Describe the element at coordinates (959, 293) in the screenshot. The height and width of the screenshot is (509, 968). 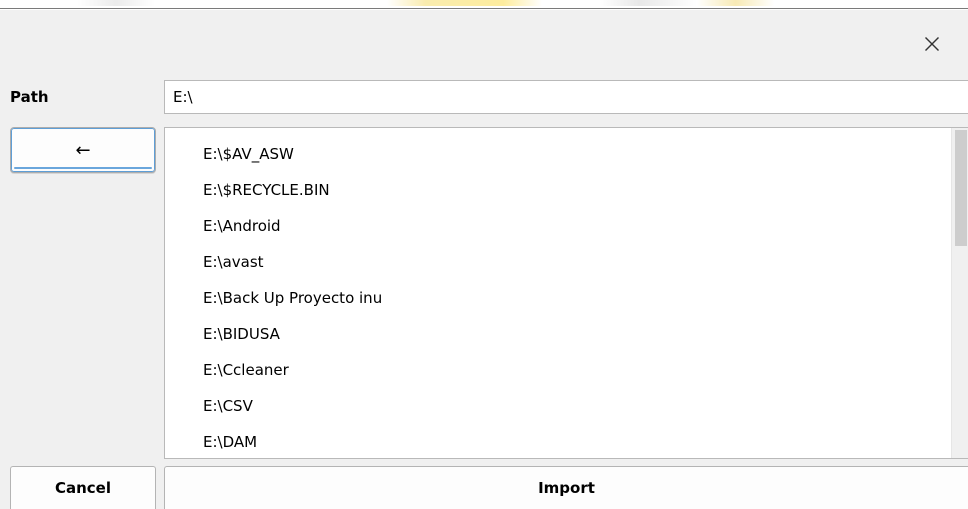
I see `vertical-scrollbar` at that location.